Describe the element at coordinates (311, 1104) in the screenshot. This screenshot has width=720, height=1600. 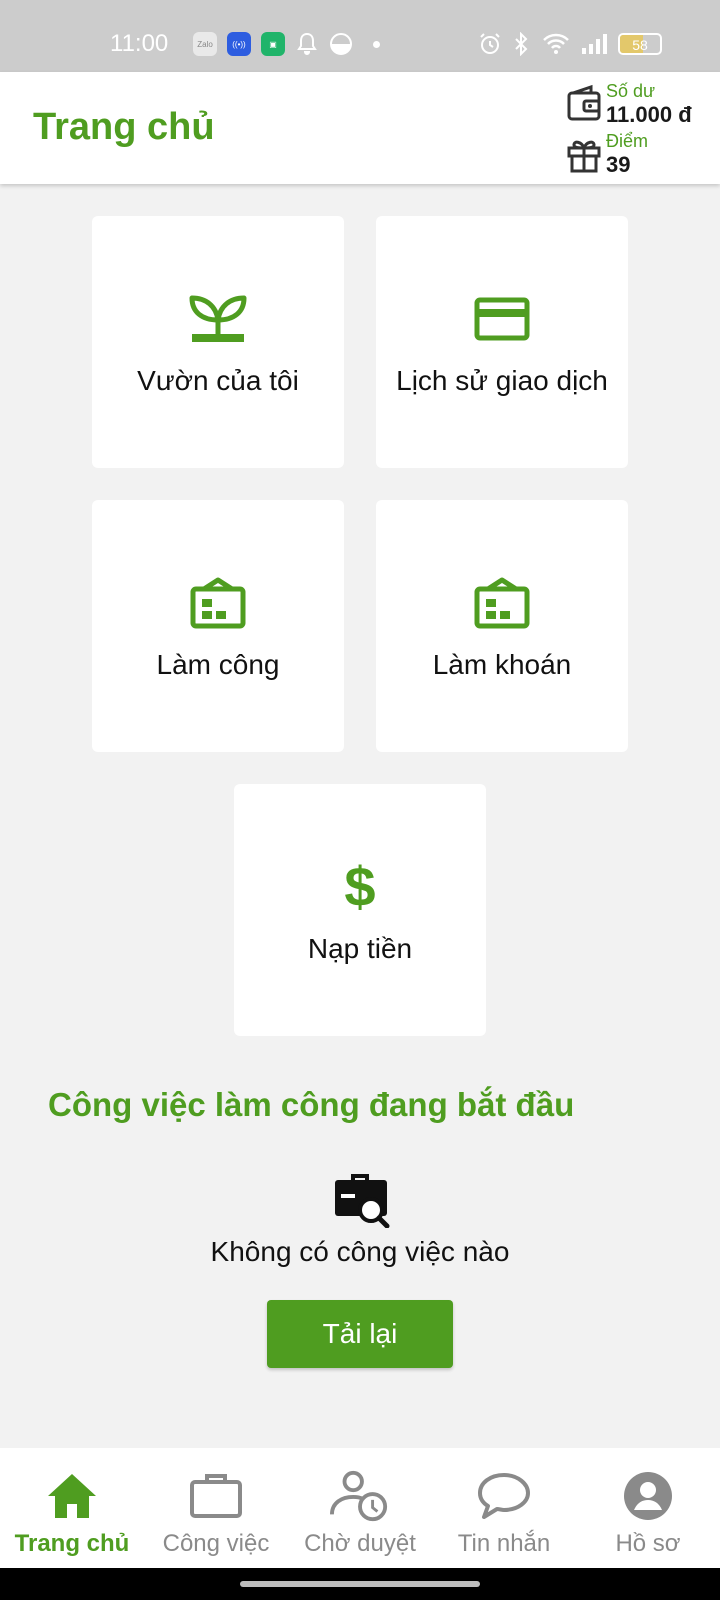
I see `section-title: Công việc làm công đang bắt đầu` at that location.